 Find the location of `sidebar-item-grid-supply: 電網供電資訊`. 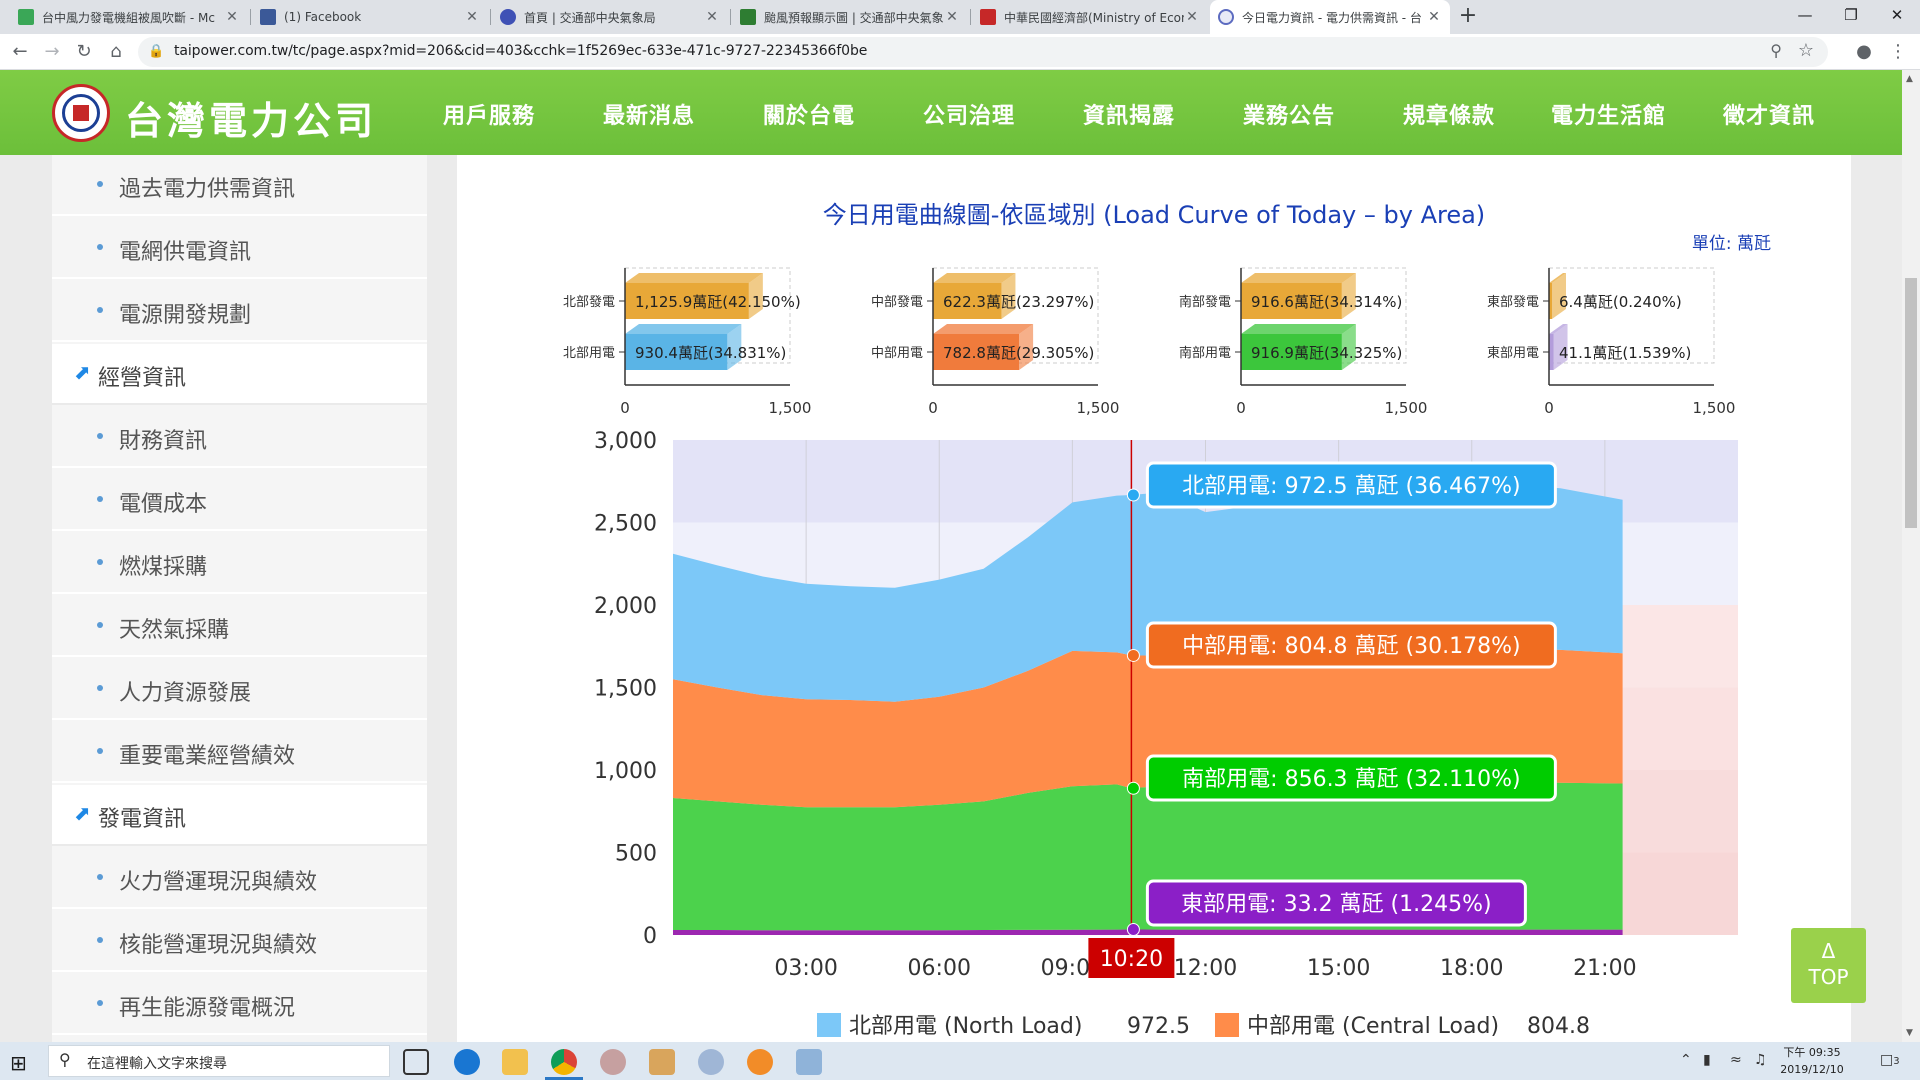

sidebar-item-grid-supply: 電網供電資訊 is located at coordinates (239, 248).